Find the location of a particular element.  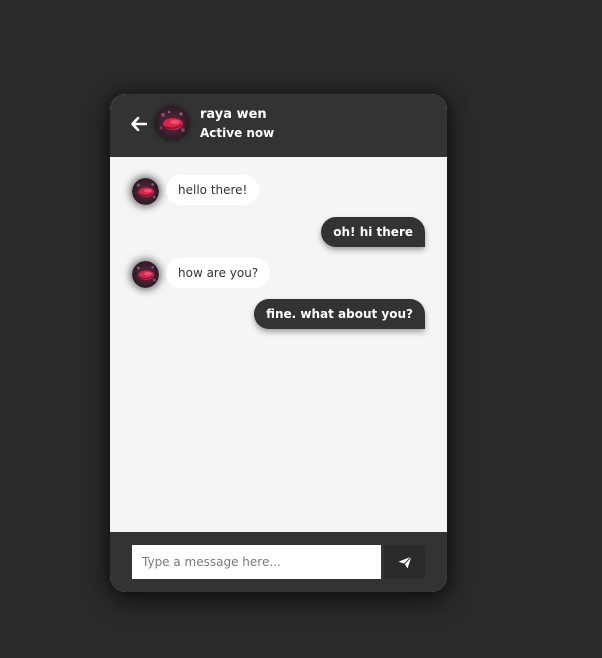

incoming-message: how are you? is located at coordinates (218, 273).